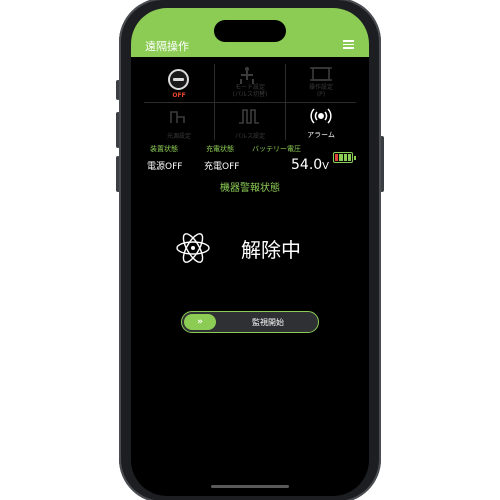 This screenshot has height=500, width=500. What do you see at coordinates (220, 149) in the screenshot?
I see `charge-status-label: 充電状態` at bounding box center [220, 149].